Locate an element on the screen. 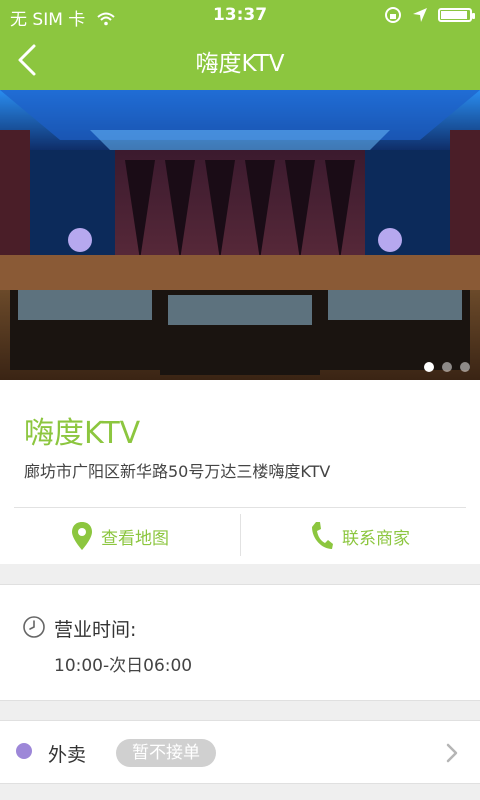 The height and width of the screenshot is (800, 480). phone-icon is located at coordinates (322, 535).